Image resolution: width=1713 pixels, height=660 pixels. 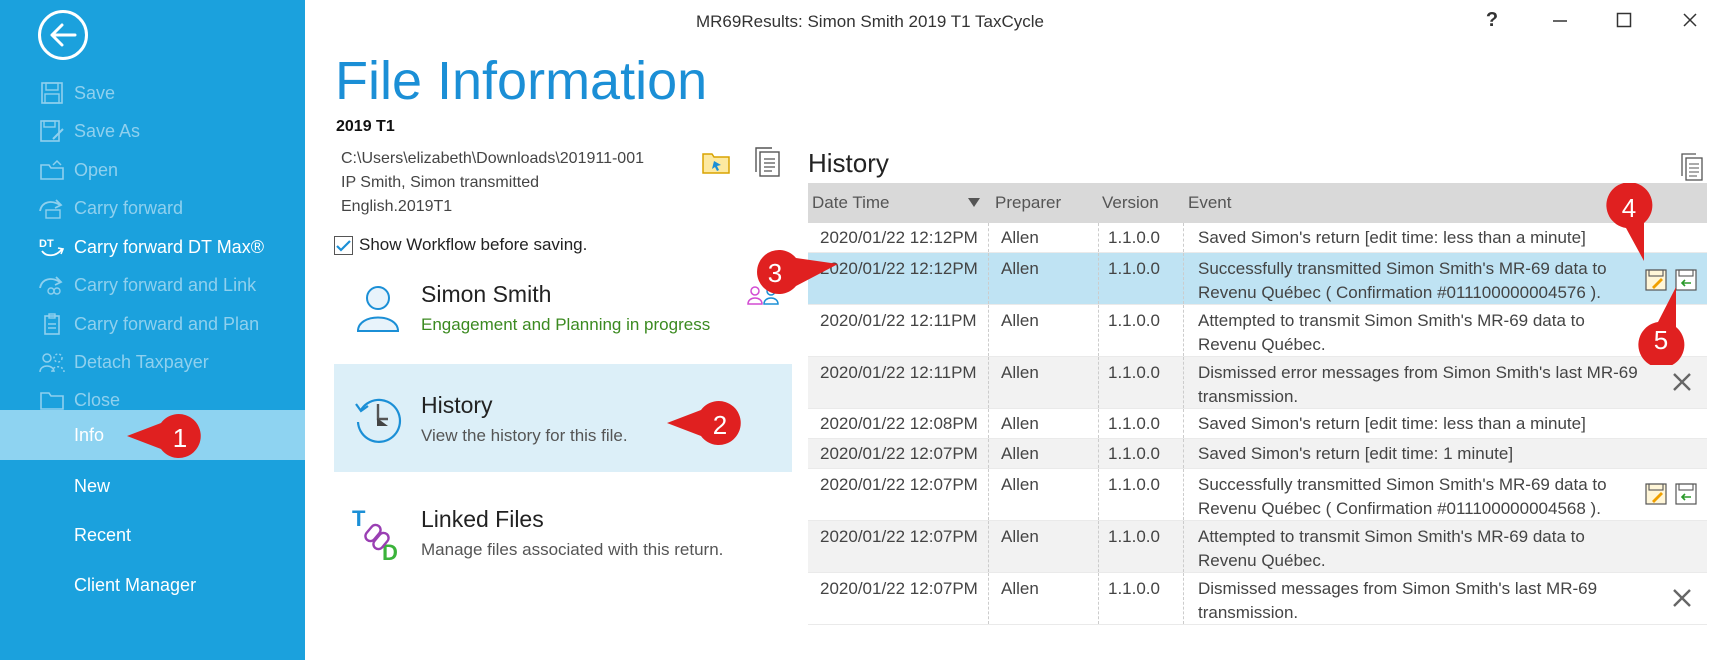 I want to click on card-title: History, so click(x=457, y=405).